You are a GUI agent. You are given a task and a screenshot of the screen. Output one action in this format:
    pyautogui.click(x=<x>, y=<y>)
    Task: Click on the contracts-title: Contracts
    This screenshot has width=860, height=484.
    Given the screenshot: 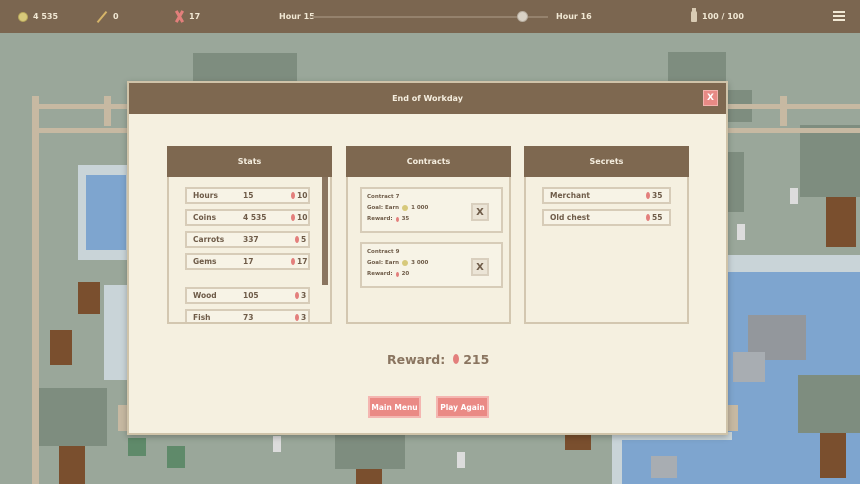 What is the action you would take?
    pyautogui.click(x=428, y=161)
    